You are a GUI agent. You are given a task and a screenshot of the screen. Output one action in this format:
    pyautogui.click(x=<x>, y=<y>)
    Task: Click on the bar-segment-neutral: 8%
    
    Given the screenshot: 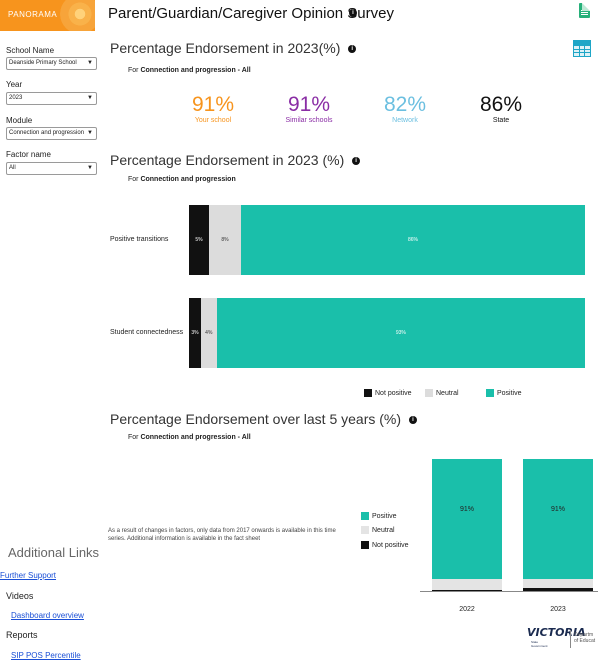 What is the action you would take?
    pyautogui.click(x=225, y=240)
    